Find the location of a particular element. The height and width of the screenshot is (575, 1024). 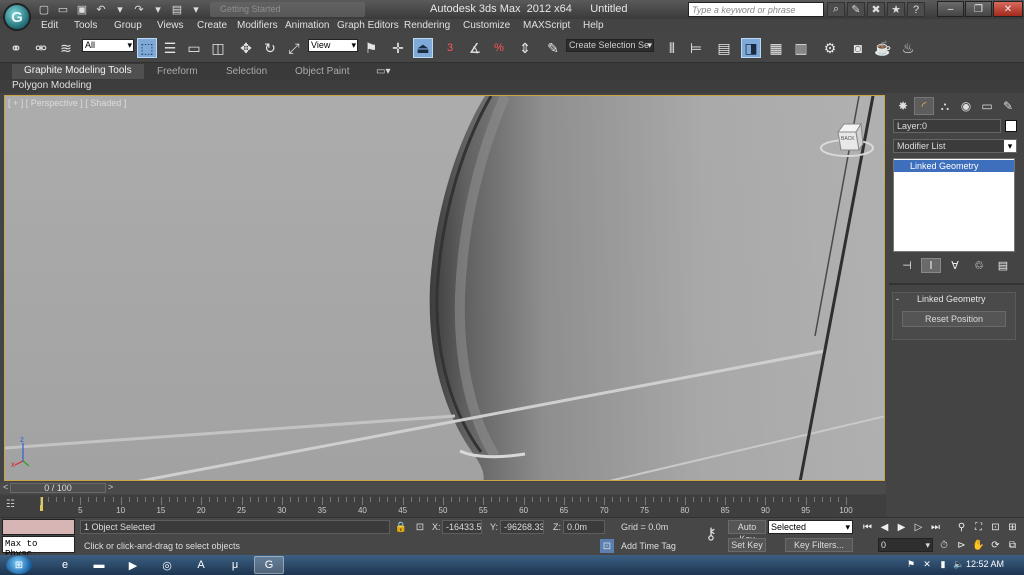

quick-access-dropdown-icon: ▾ is located at coordinates (196, 9).